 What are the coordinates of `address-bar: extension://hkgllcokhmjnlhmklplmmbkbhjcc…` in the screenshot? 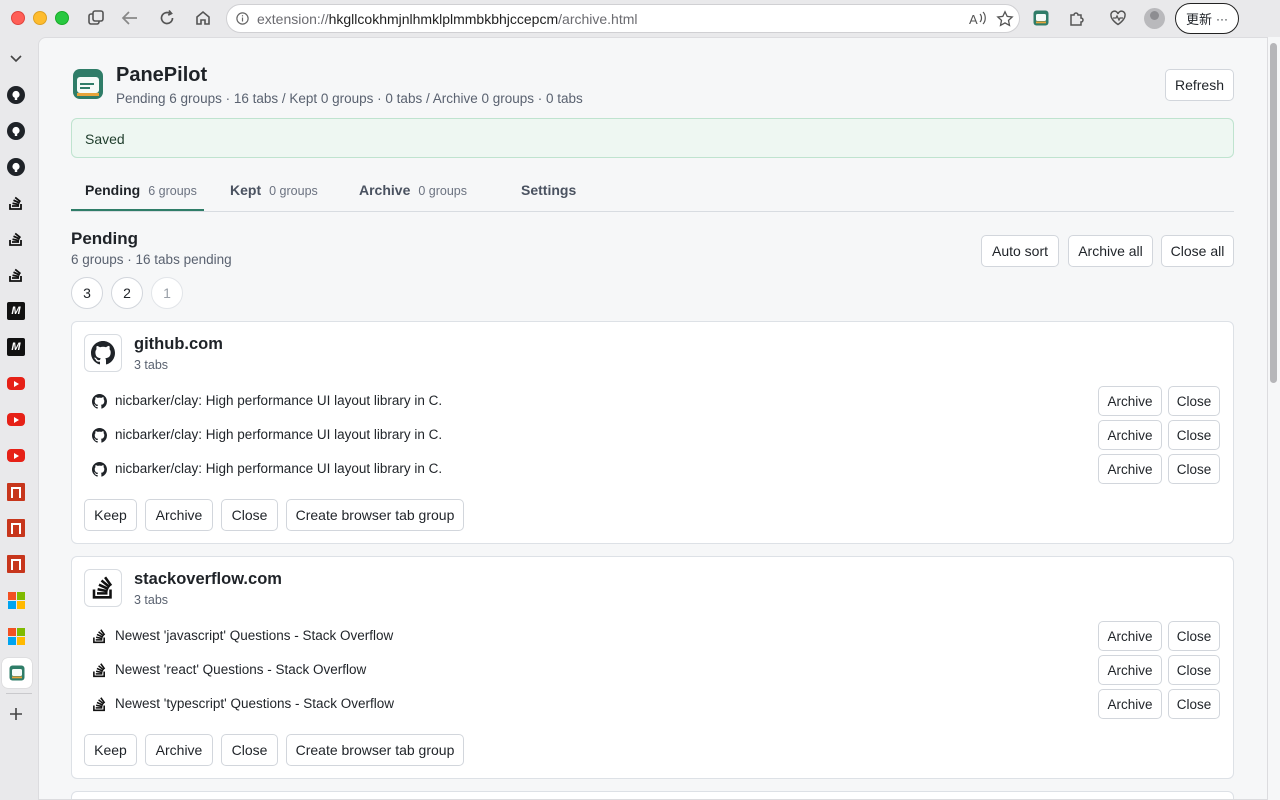 It's located at (623, 18).